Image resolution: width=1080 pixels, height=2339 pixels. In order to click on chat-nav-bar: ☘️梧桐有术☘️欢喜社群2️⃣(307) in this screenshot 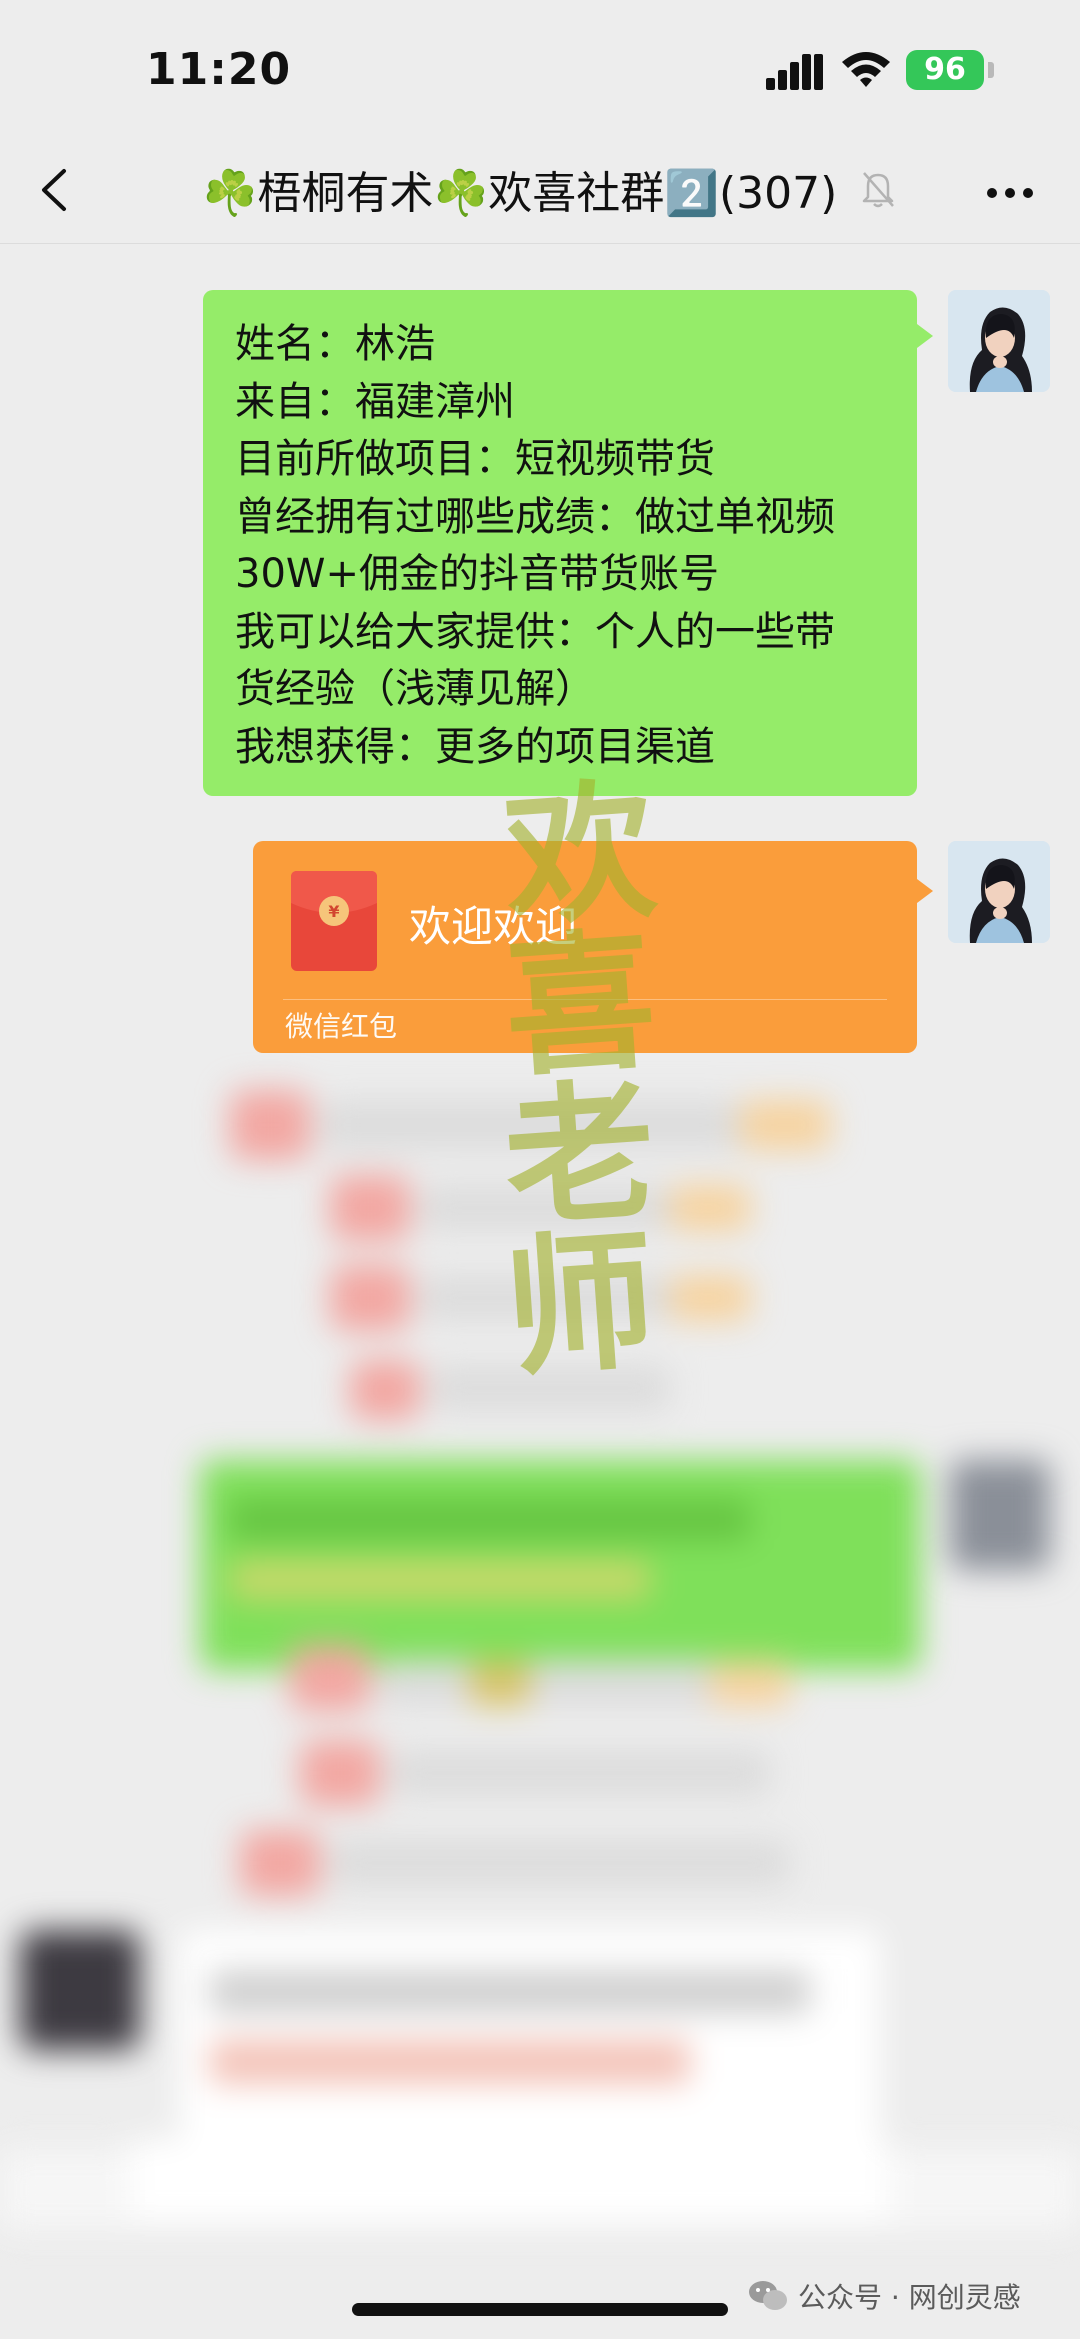, I will do `click(540, 189)`.